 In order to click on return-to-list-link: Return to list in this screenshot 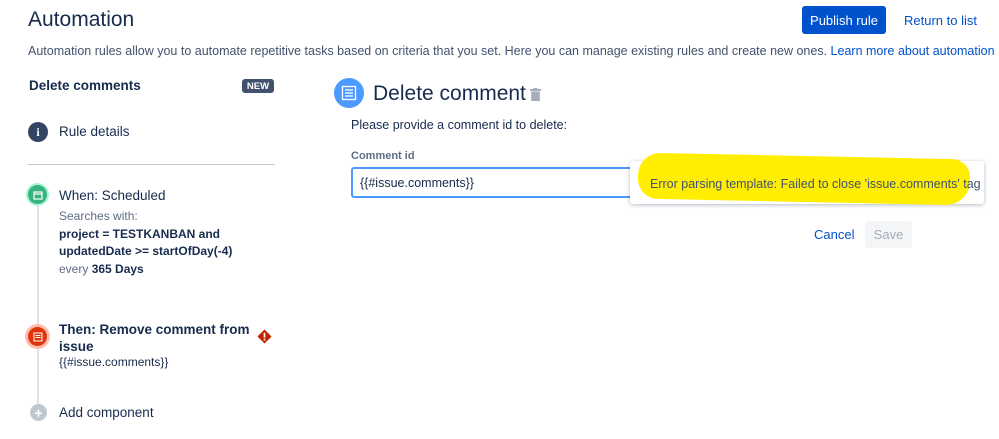, I will do `click(940, 20)`.